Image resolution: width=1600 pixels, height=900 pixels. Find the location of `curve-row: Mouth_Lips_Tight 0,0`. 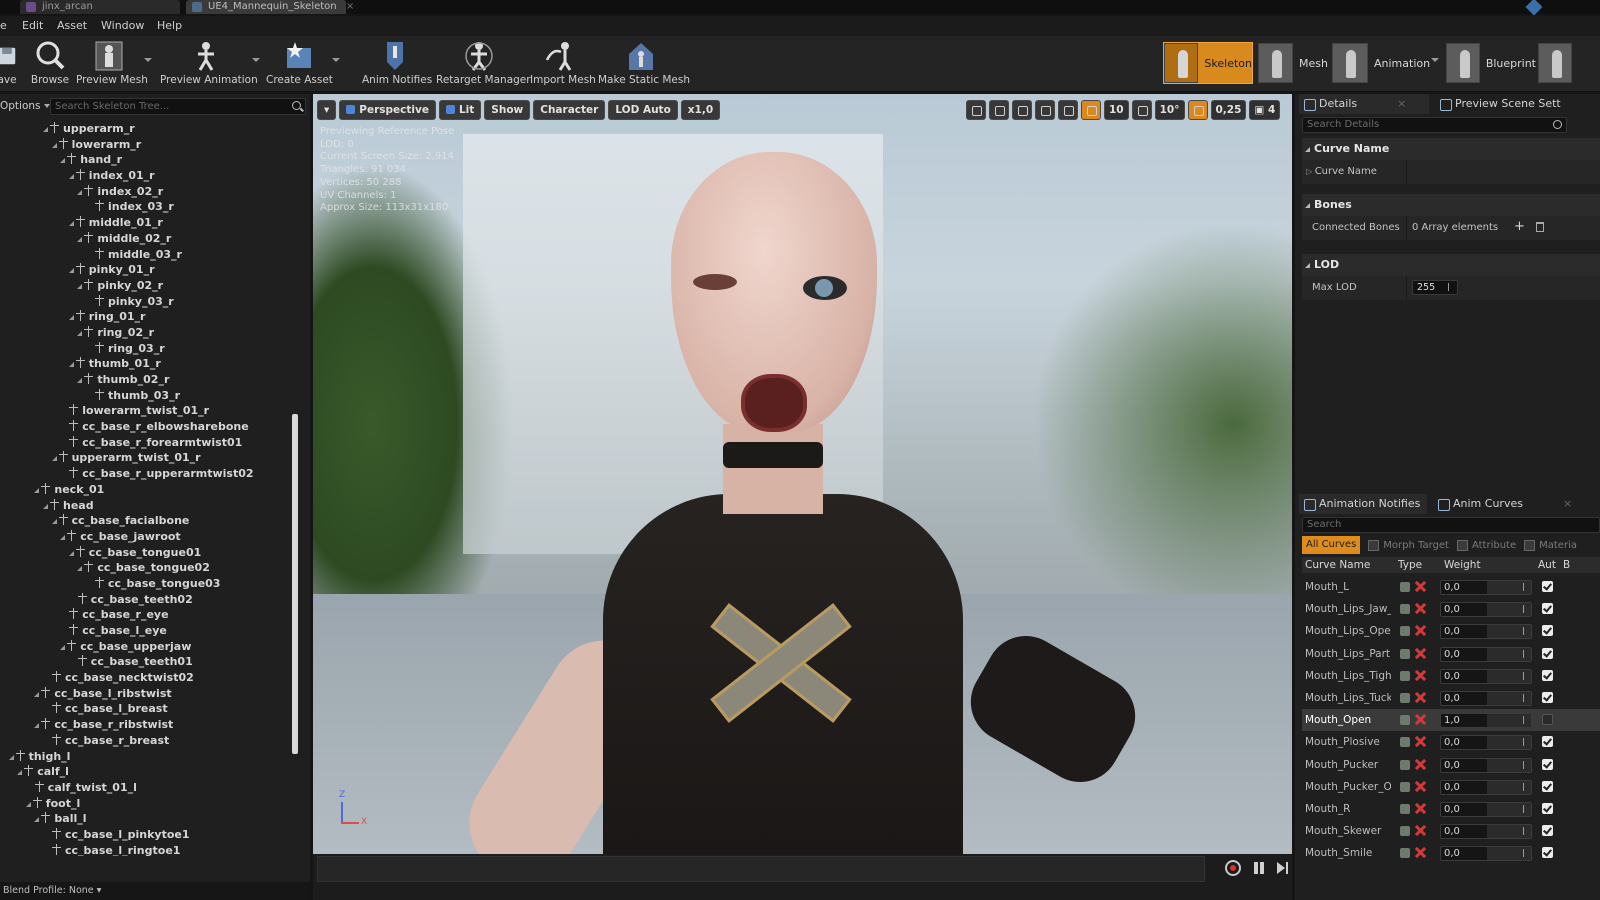

curve-row: Mouth_Lips_Tight 0,0 is located at coordinates (1451, 676).